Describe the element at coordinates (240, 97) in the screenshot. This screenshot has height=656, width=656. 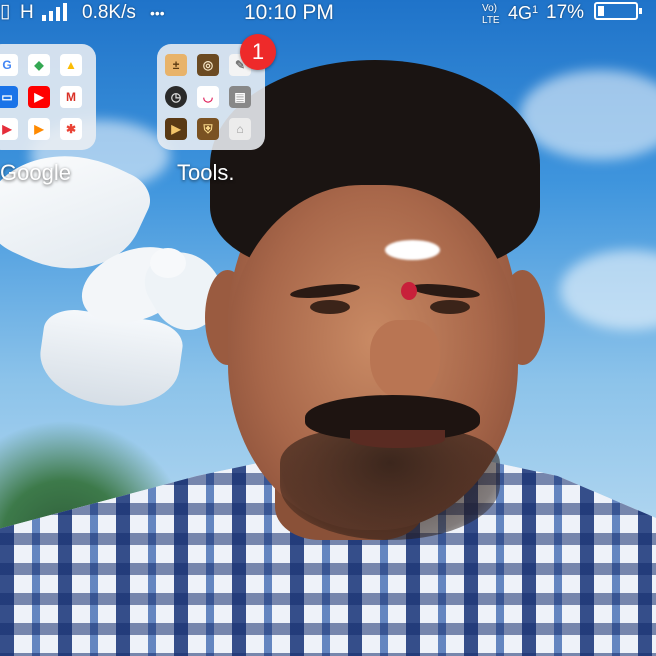
I see `calendar-icon: ▤` at that location.